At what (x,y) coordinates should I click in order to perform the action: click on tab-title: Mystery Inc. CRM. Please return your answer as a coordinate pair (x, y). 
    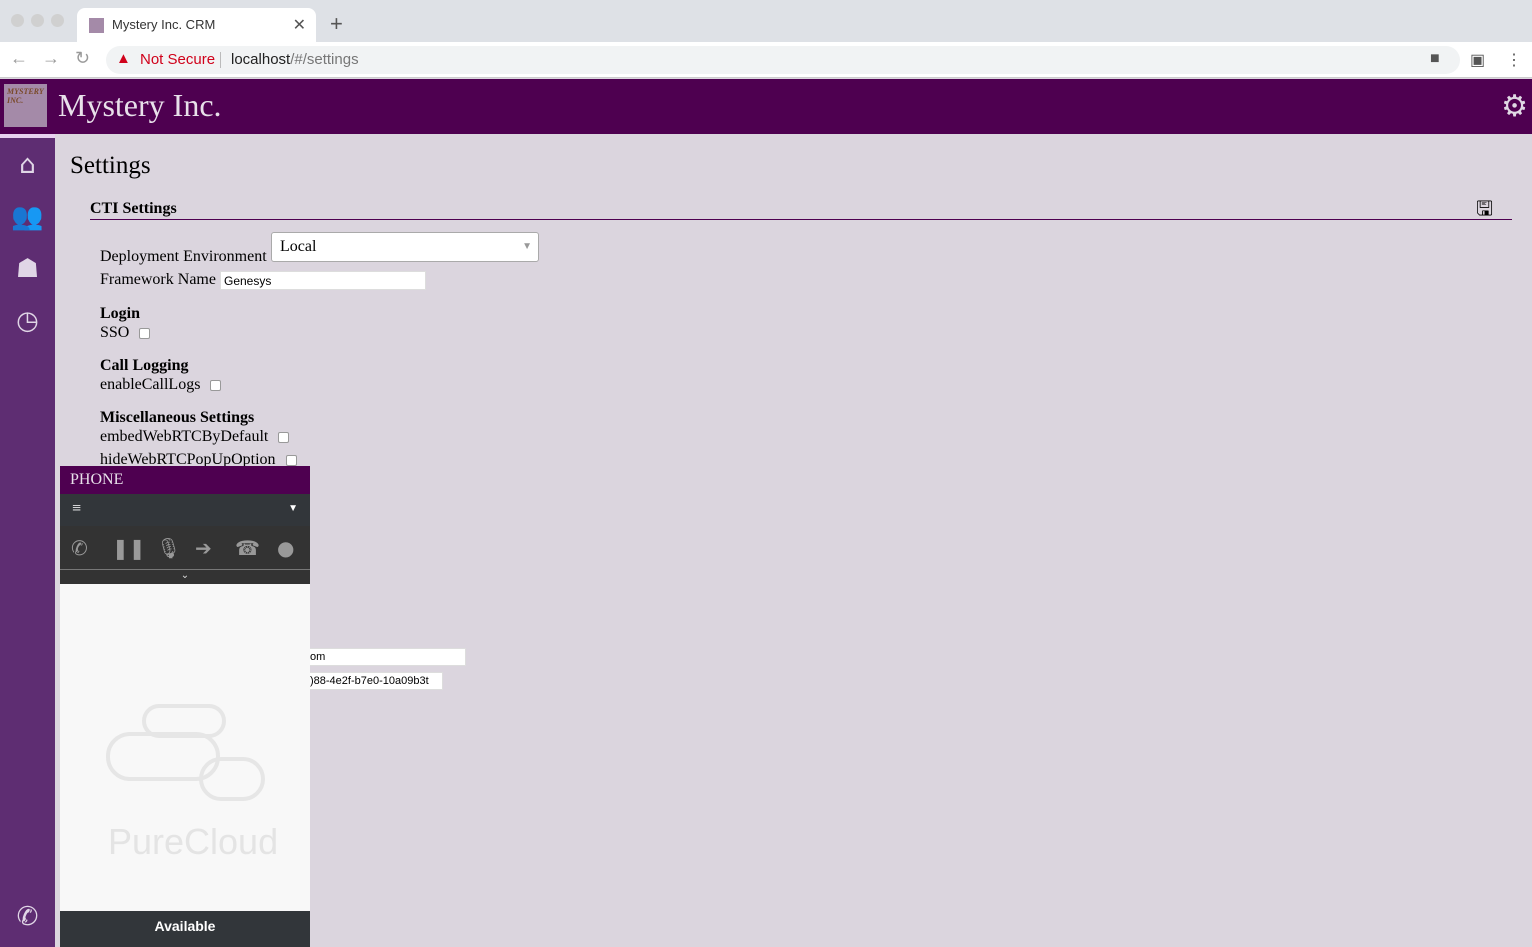
    Looking at the image, I should click on (164, 24).